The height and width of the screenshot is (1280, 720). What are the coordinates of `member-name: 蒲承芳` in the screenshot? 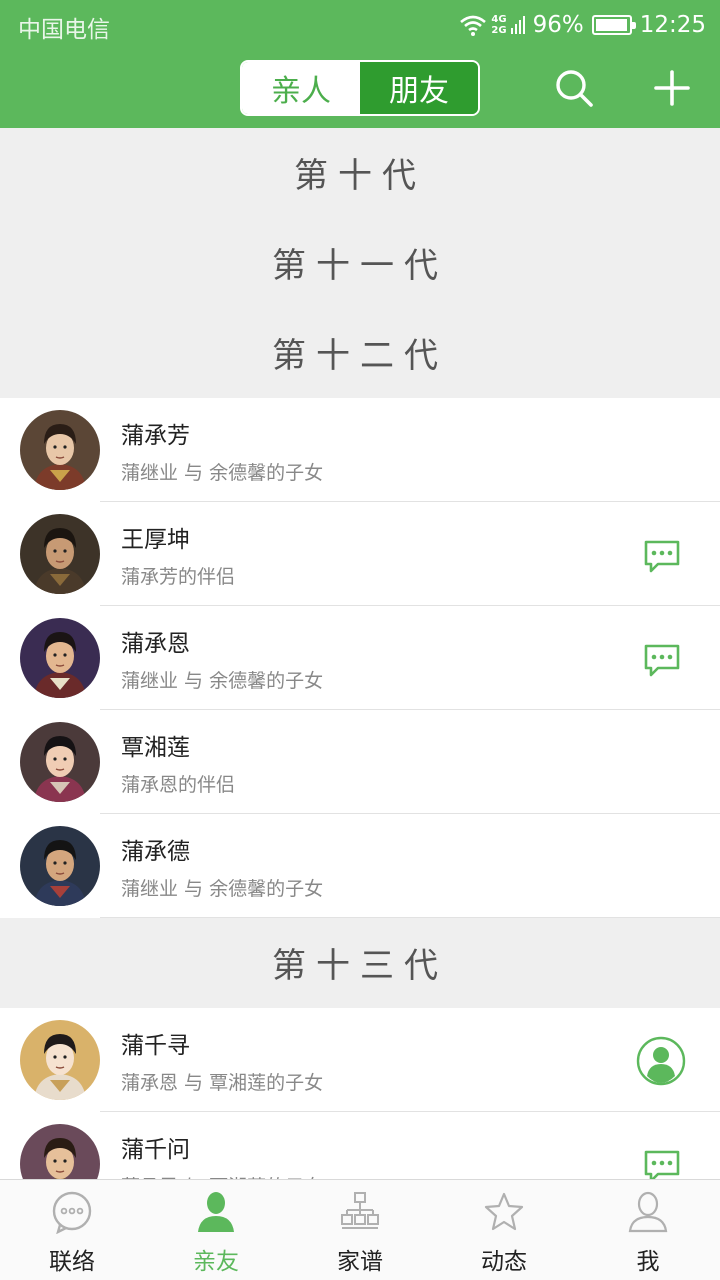 It's located at (155, 436).